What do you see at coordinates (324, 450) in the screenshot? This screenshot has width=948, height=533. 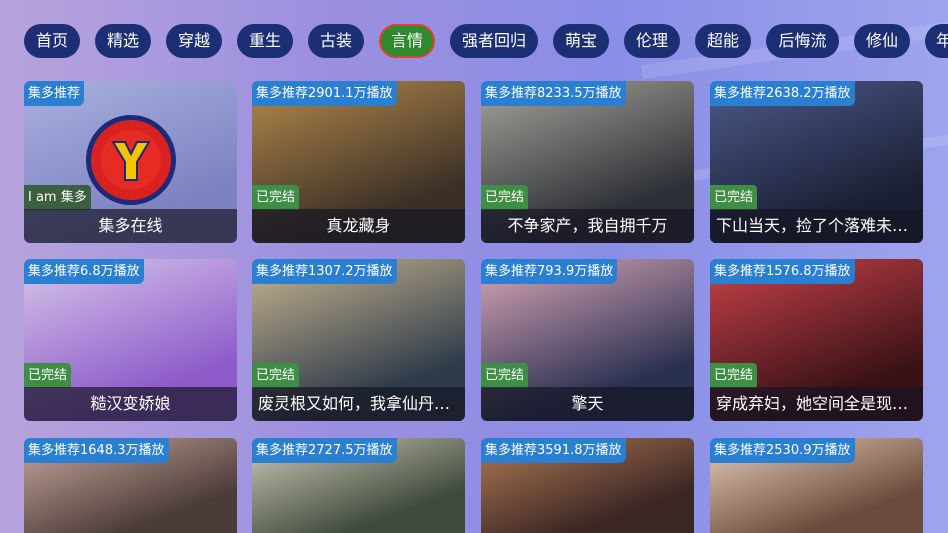 I see `recommend-badge: 集多推荐2727.5万播放` at bounding box center [324, 450].